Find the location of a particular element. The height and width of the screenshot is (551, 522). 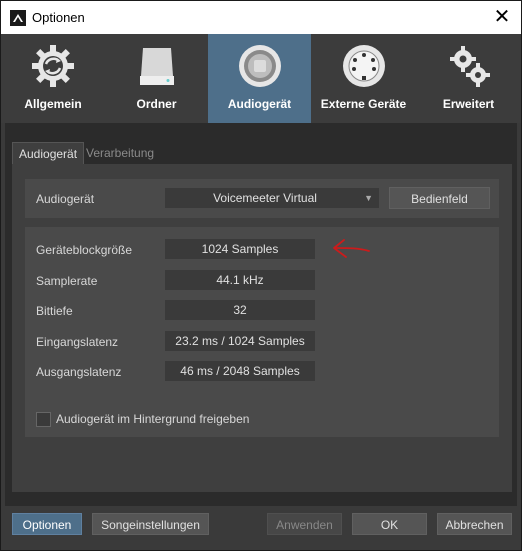

app-logo-icon is located at coordinates (18, 18).